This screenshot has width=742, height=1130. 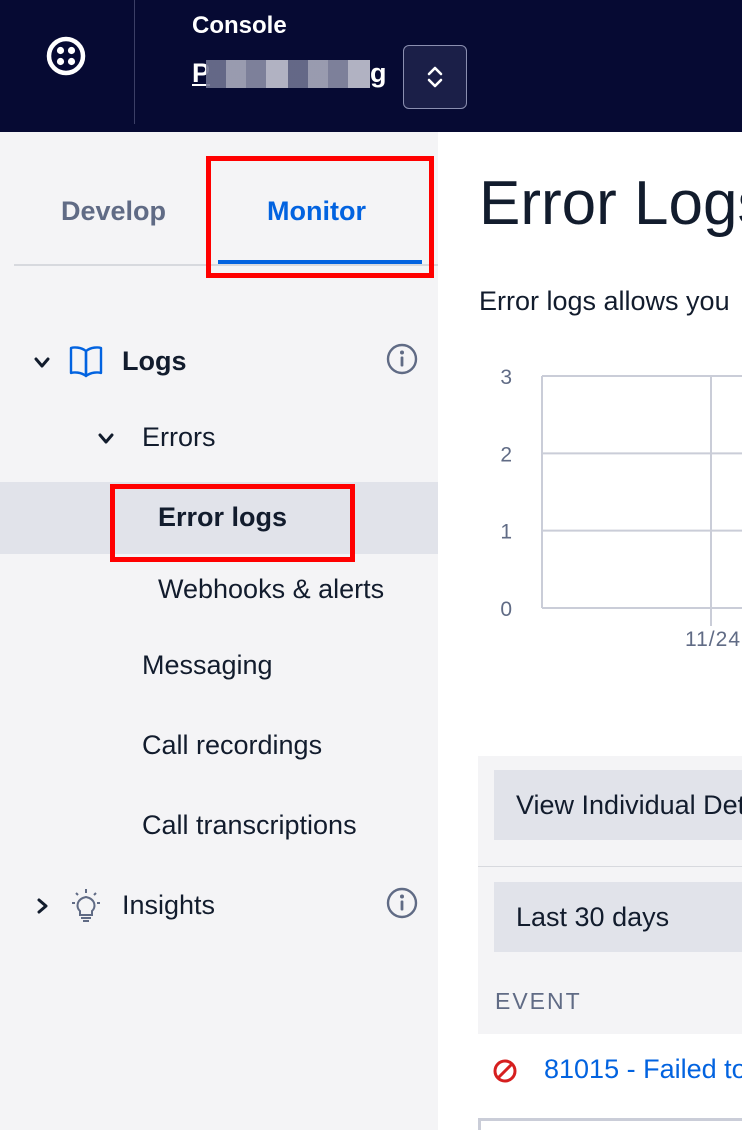 What do you see at coordinates (232, 523) in the screenshot?
I see `annotation-box-error-logs` at bounding box center [232, 523].